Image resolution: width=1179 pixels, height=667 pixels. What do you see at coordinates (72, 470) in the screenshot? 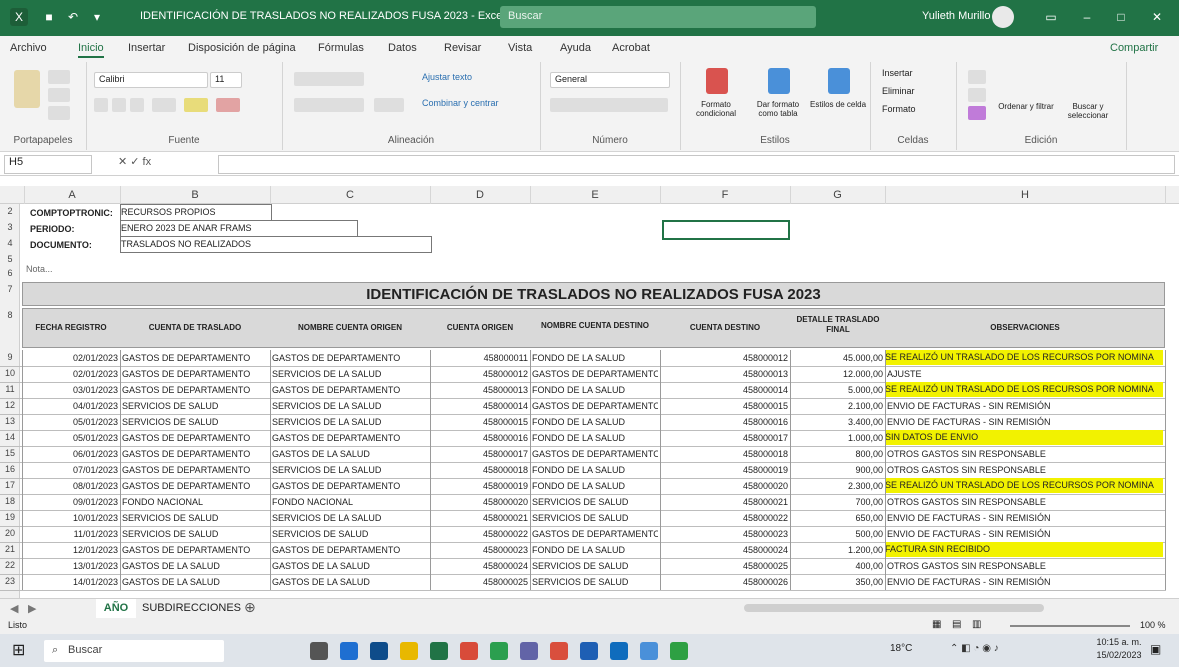
I see `table-cell: 07/01/2023` at bounding box center [72, 470].